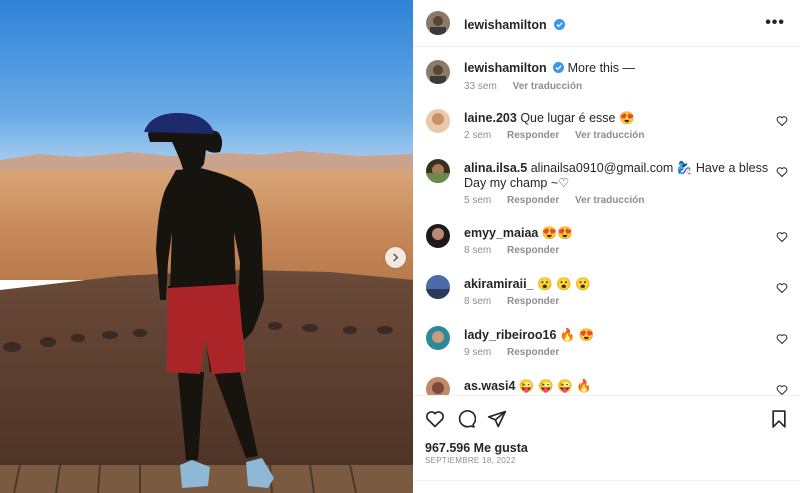 Image resolution: width=800 pixels, height=493 pixels. I want to click on next-image-button, so click(395, 257).